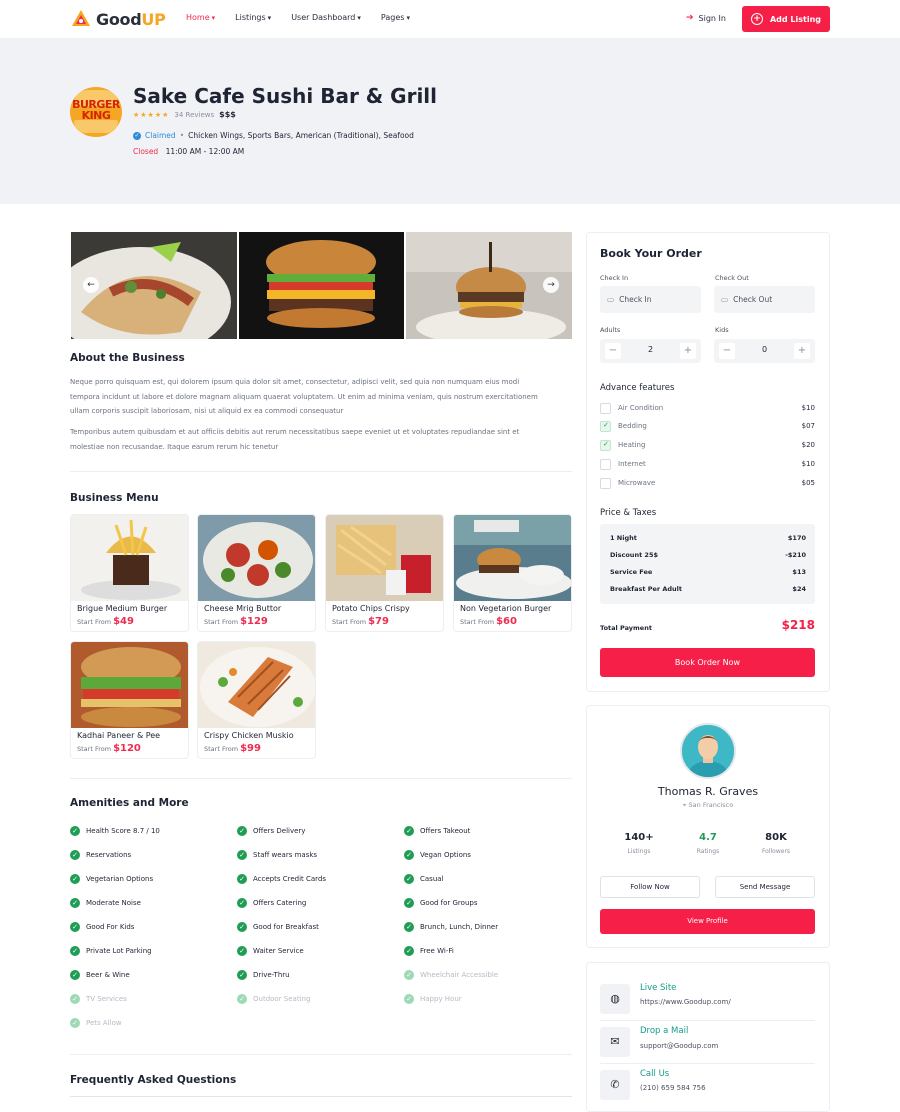 The width and height of the screenshot is (900, 1112). What do you see at coordinates (708, 572) in the screenshot?
I see `price-row: Service Fee $13` at bounding box center [708, 572].